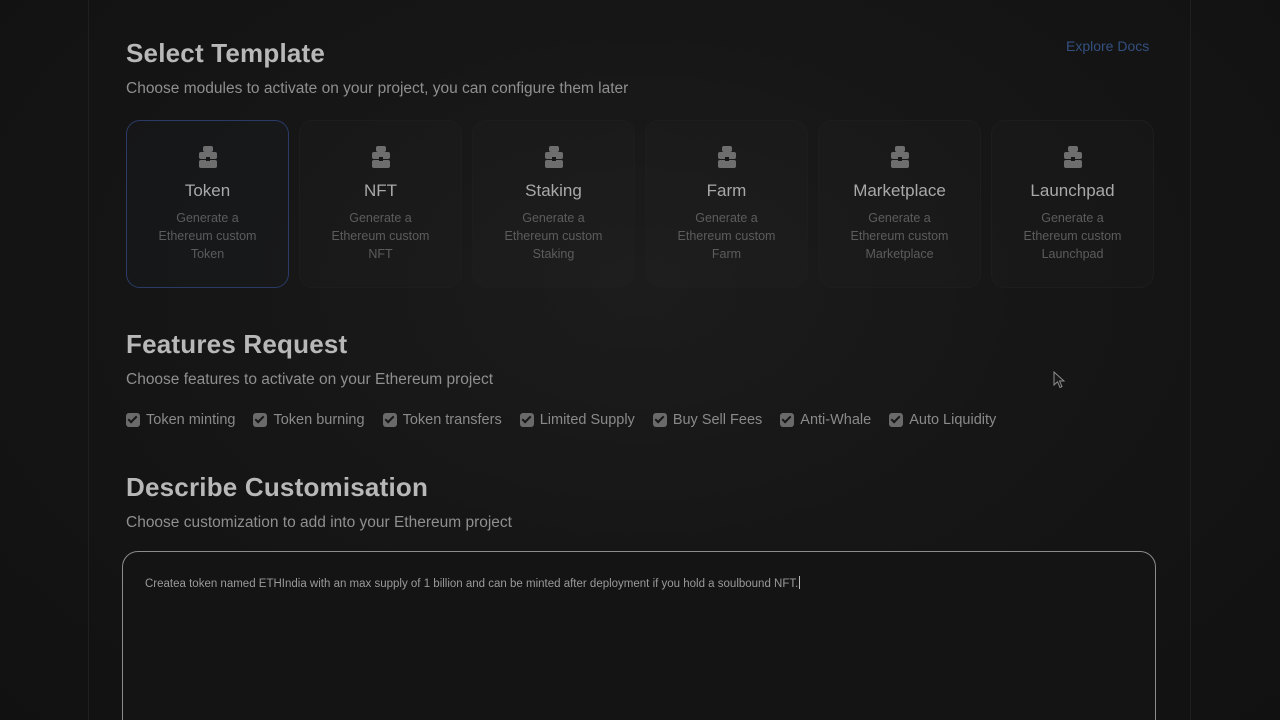  I want to click on template-card-description: Generate a Ethereum custom Farm, so click(726, 236).